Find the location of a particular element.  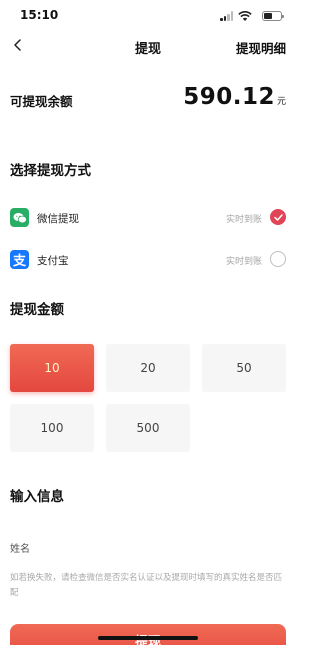

balance-unit: 元 is located at coordinates (281, 102).